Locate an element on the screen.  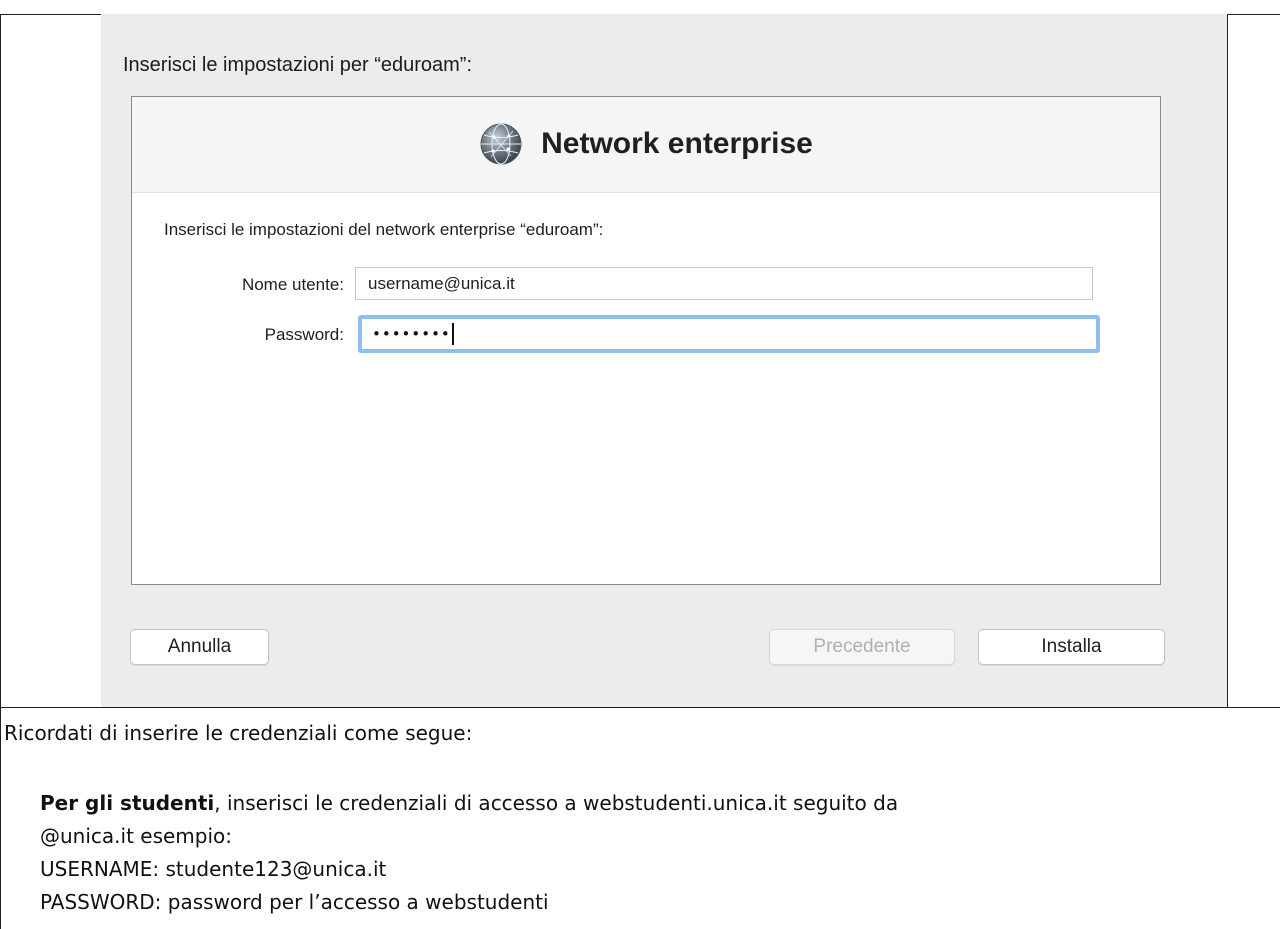
panel-header: Network enterprise is located at coordinates (646, 145).